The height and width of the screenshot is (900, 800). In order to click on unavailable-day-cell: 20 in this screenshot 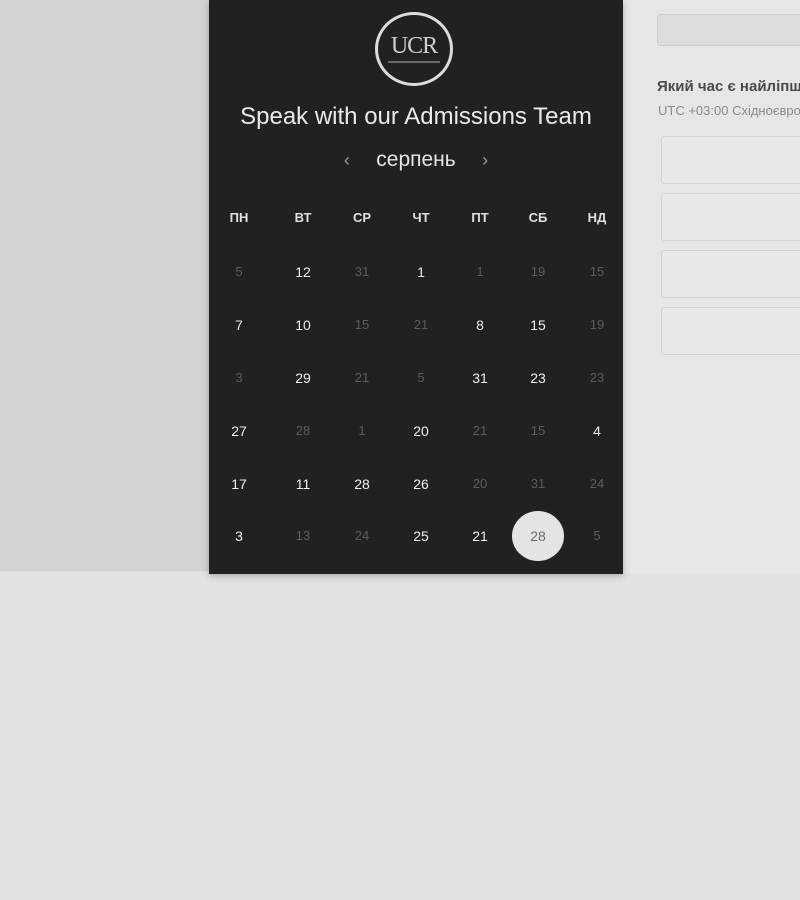, I will do `click(480, 483)`.